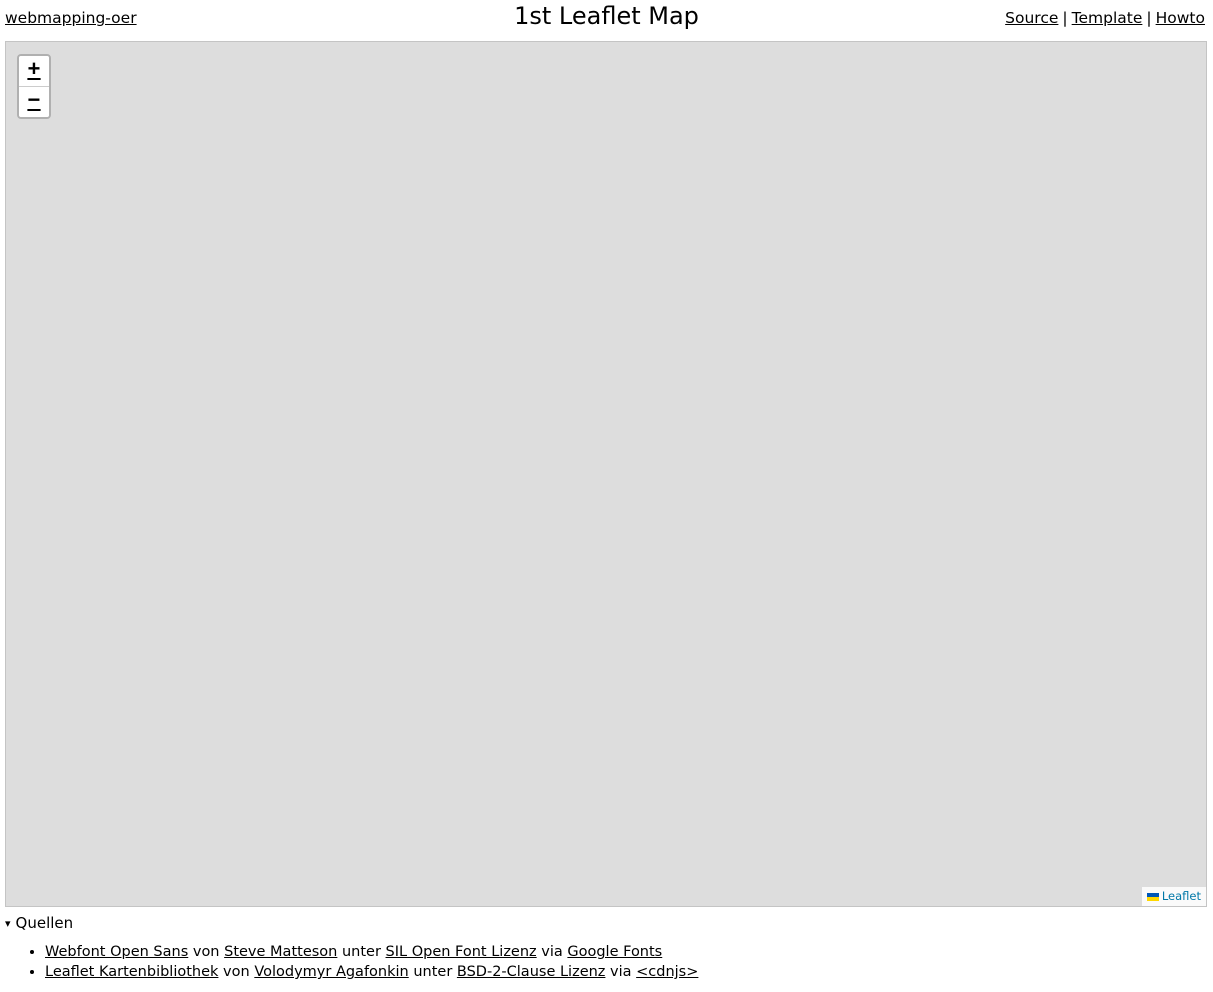  Describe the element at coordinates (280, 952) in the screenshot. I see `source-link-author: Steve Matteson` at that location.